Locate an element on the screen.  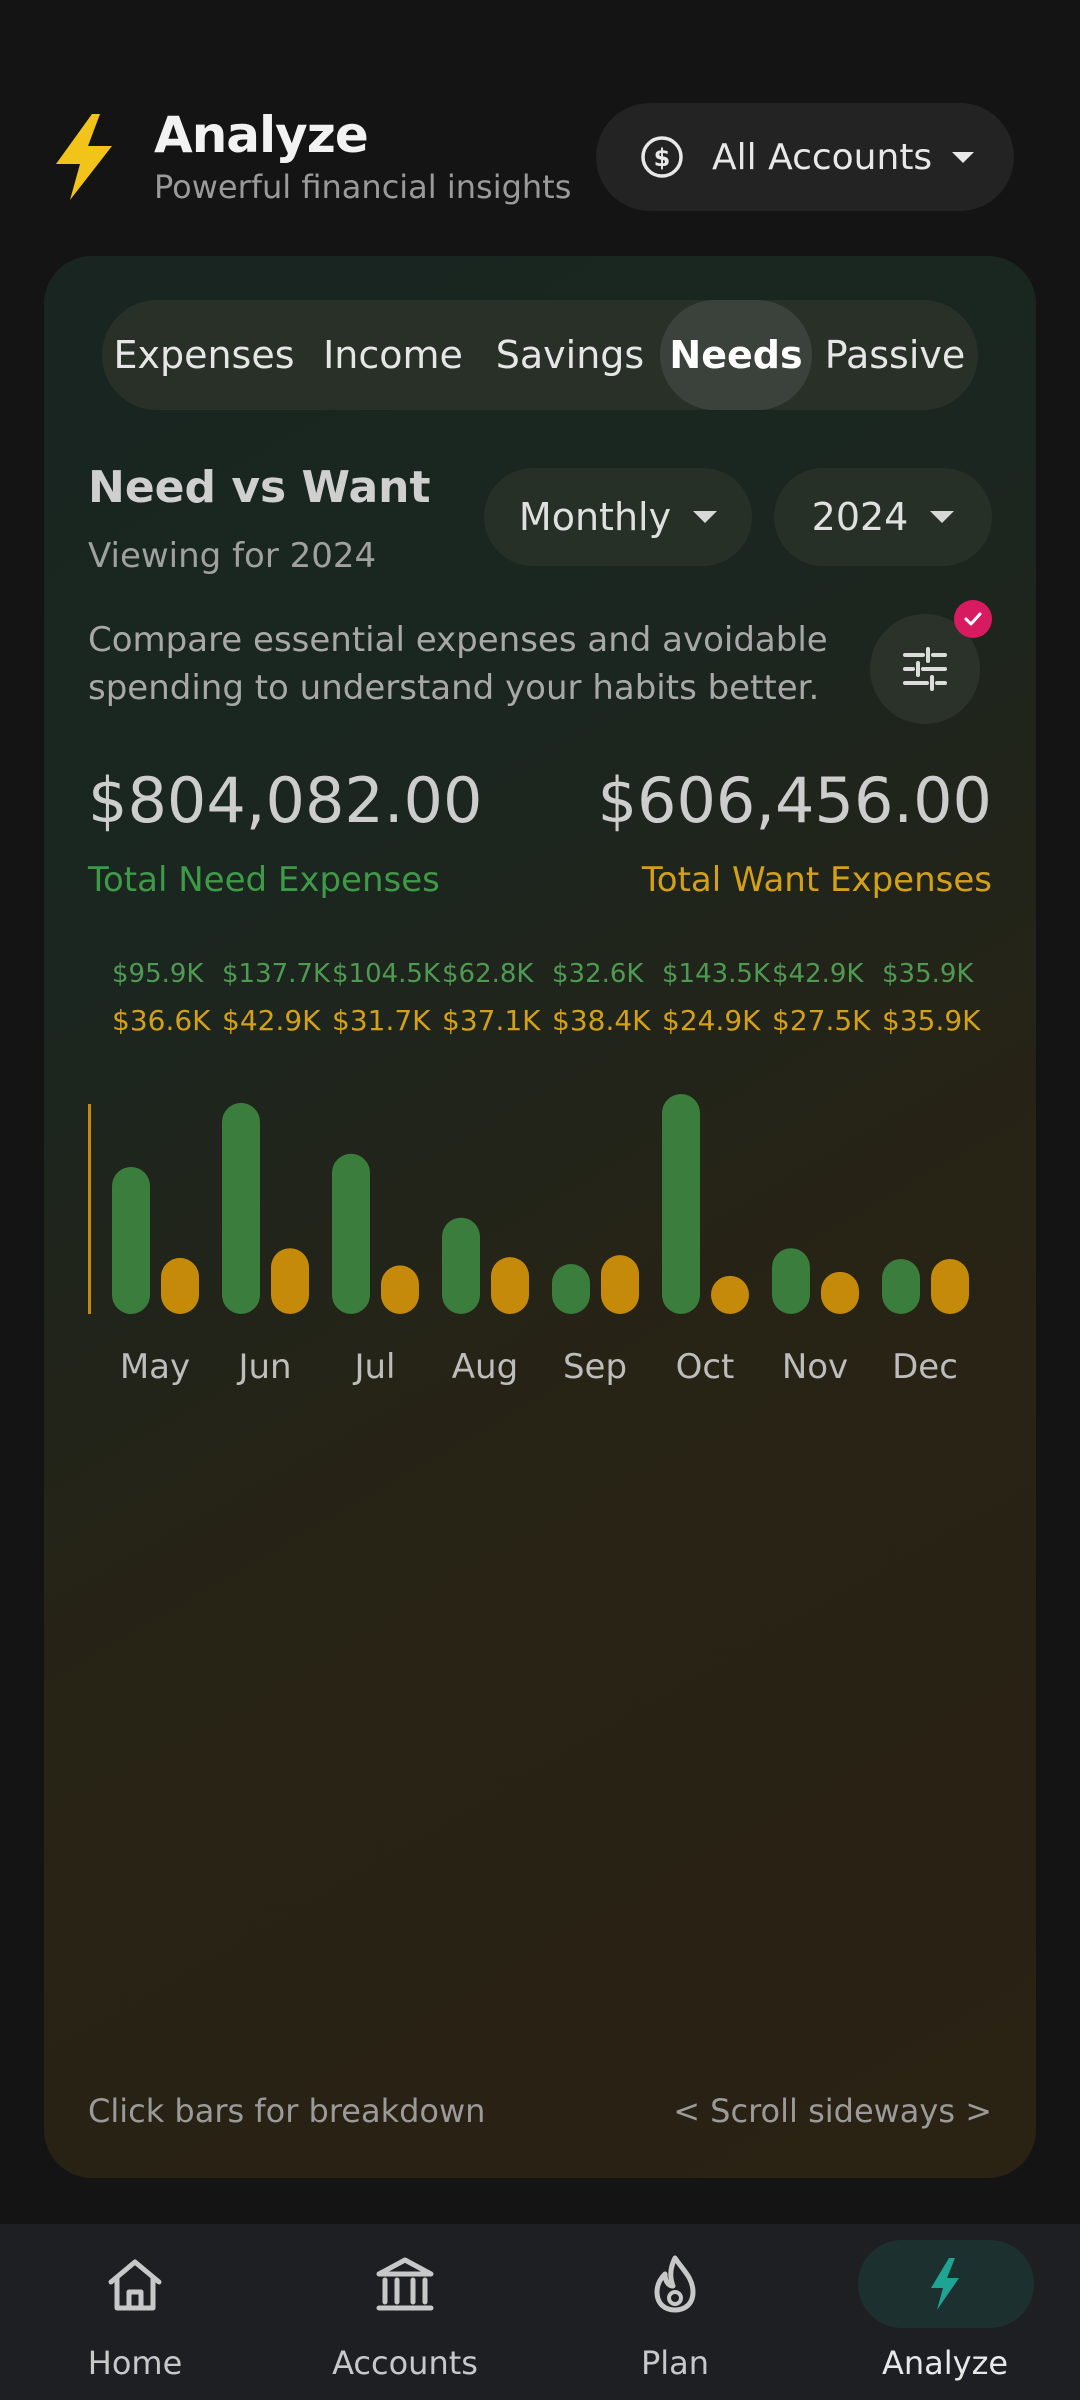
want-value-label: $37.1K is located at coordinates (491, 1020).